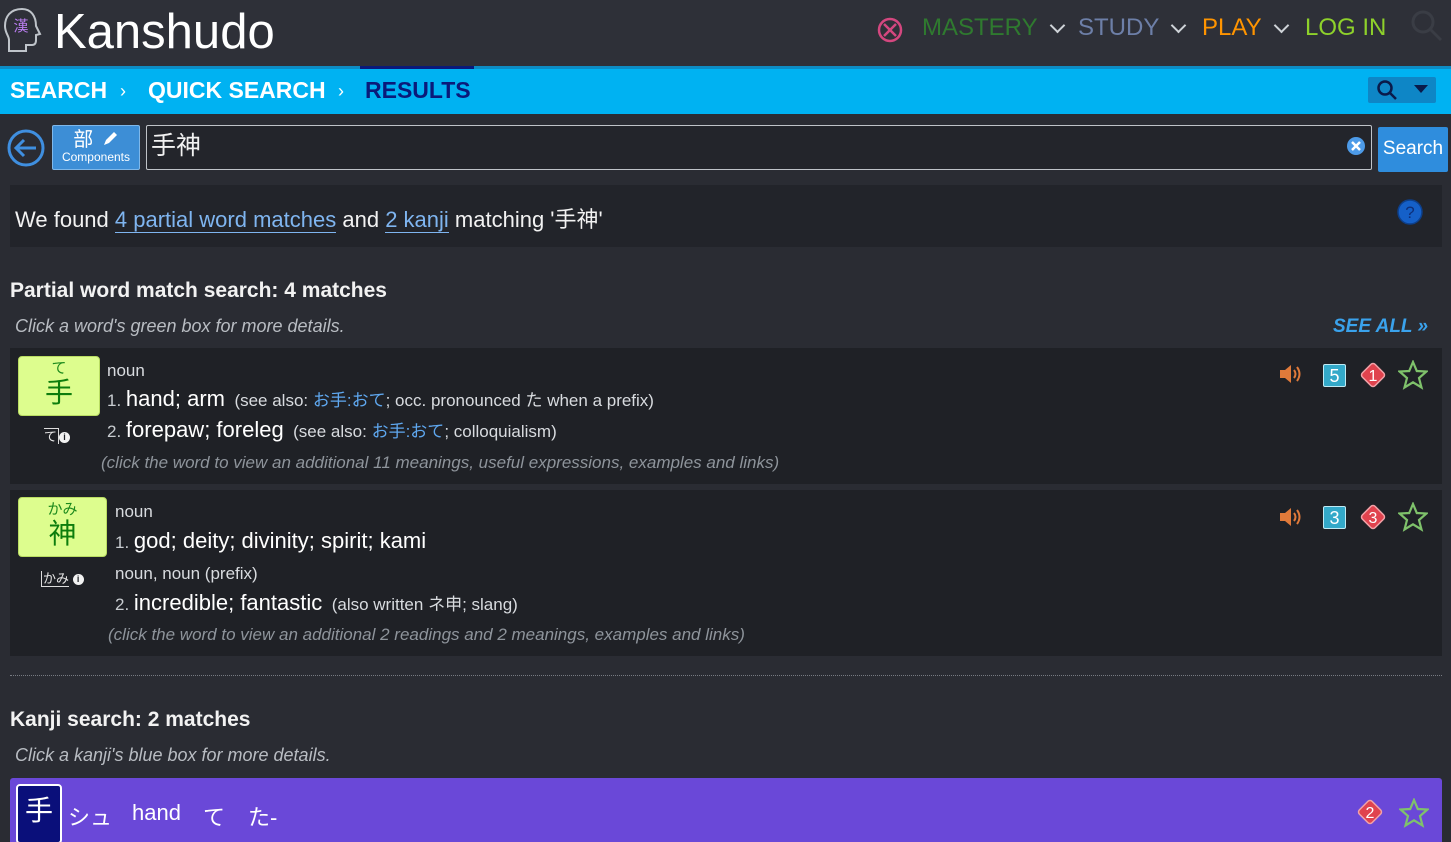 This screenshot has width=1451, height=842. Describe the element at coordinates (52, 436) in the screenshot. I see `pitch-reading: て` at that location.